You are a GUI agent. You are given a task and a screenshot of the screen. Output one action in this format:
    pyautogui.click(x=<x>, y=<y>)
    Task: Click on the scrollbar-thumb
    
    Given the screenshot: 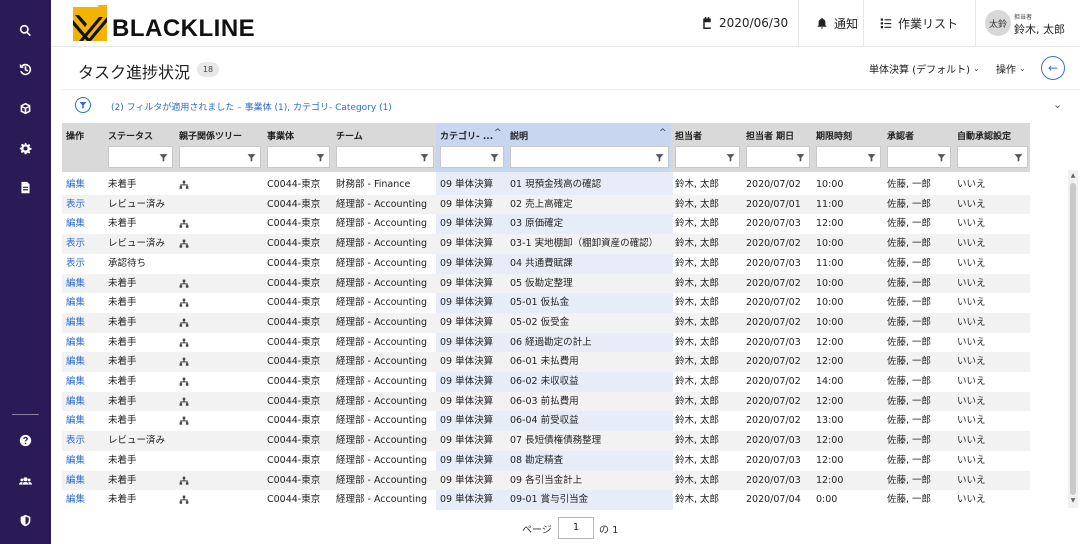 What is the action you would take?
    pyautogui.click(x=1073, y=339)
    